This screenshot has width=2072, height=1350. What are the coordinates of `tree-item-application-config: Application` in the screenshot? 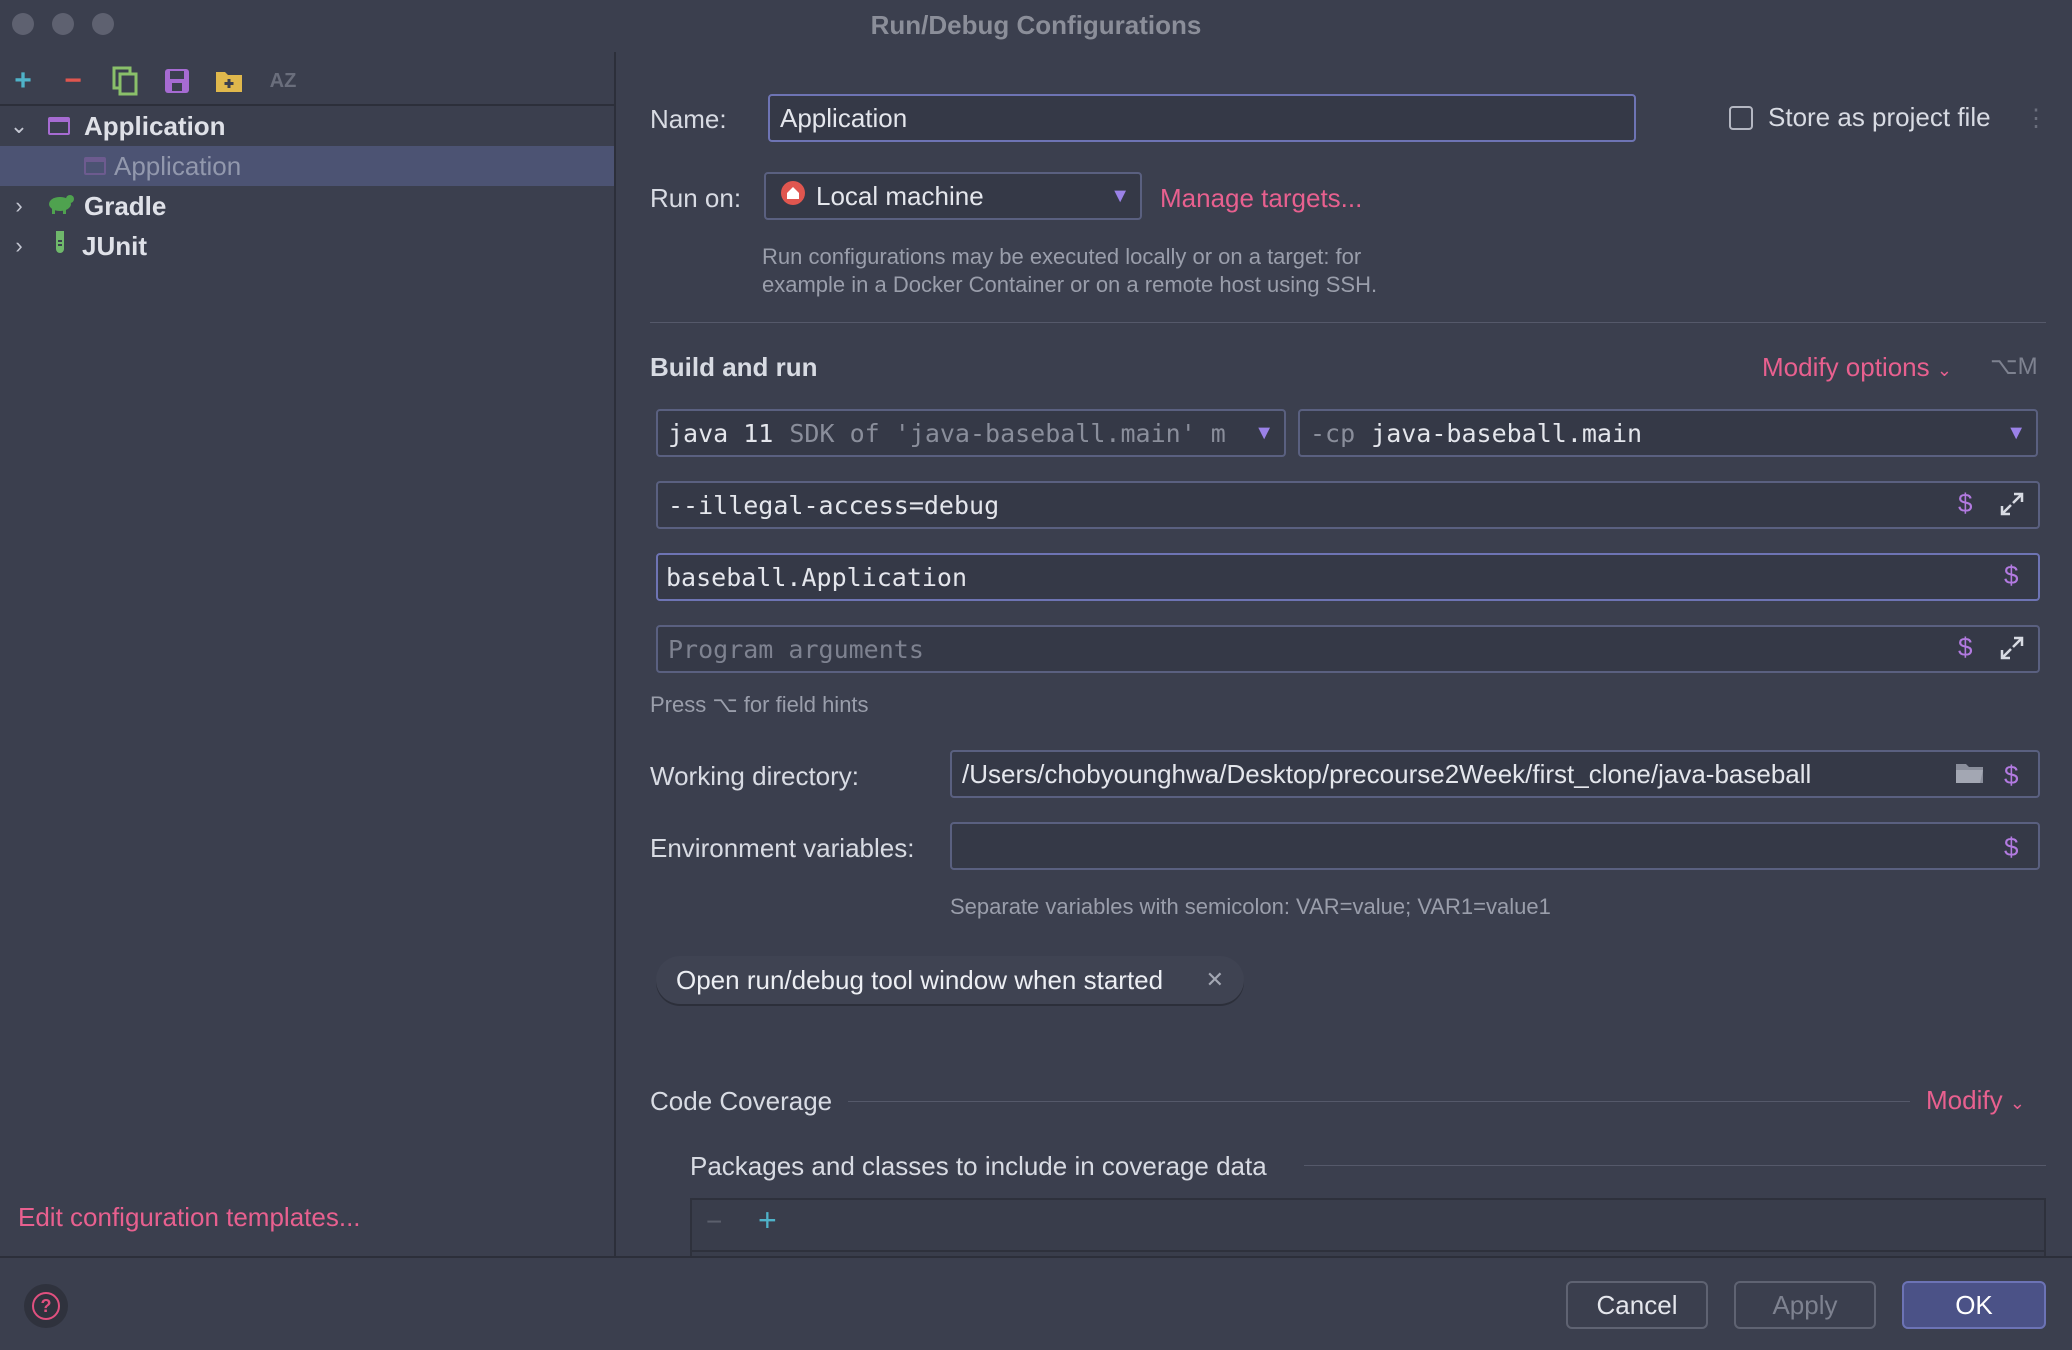 It's located at (307, 166).